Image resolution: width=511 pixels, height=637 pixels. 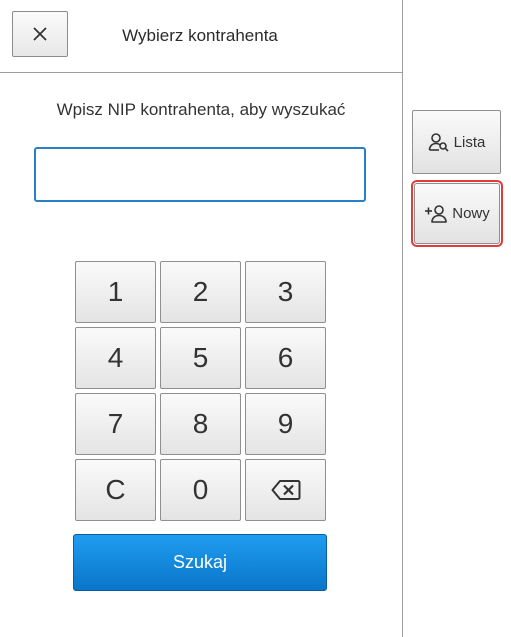 I want to click on key-7: 7, so click(x=115, y=424).